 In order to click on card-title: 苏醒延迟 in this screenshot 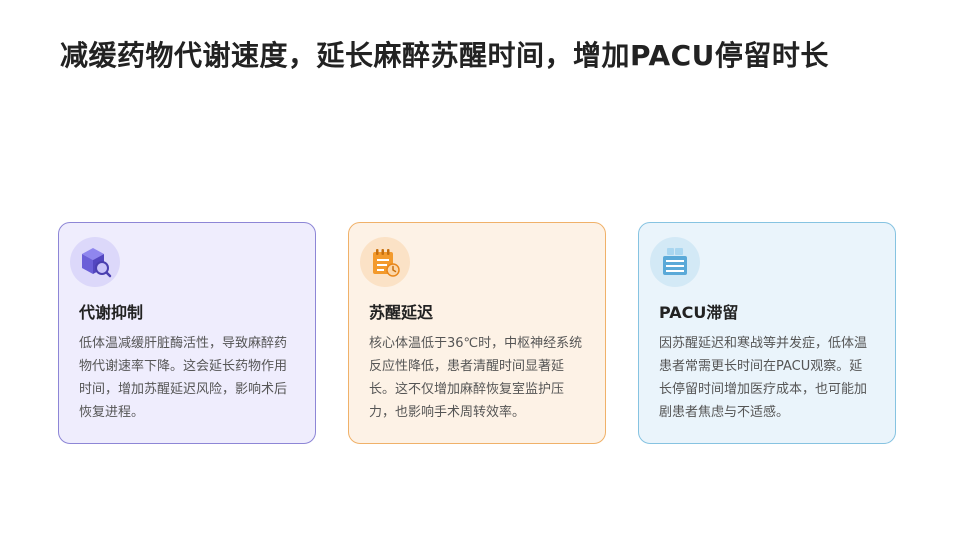, I will do `click(401, 312)`.